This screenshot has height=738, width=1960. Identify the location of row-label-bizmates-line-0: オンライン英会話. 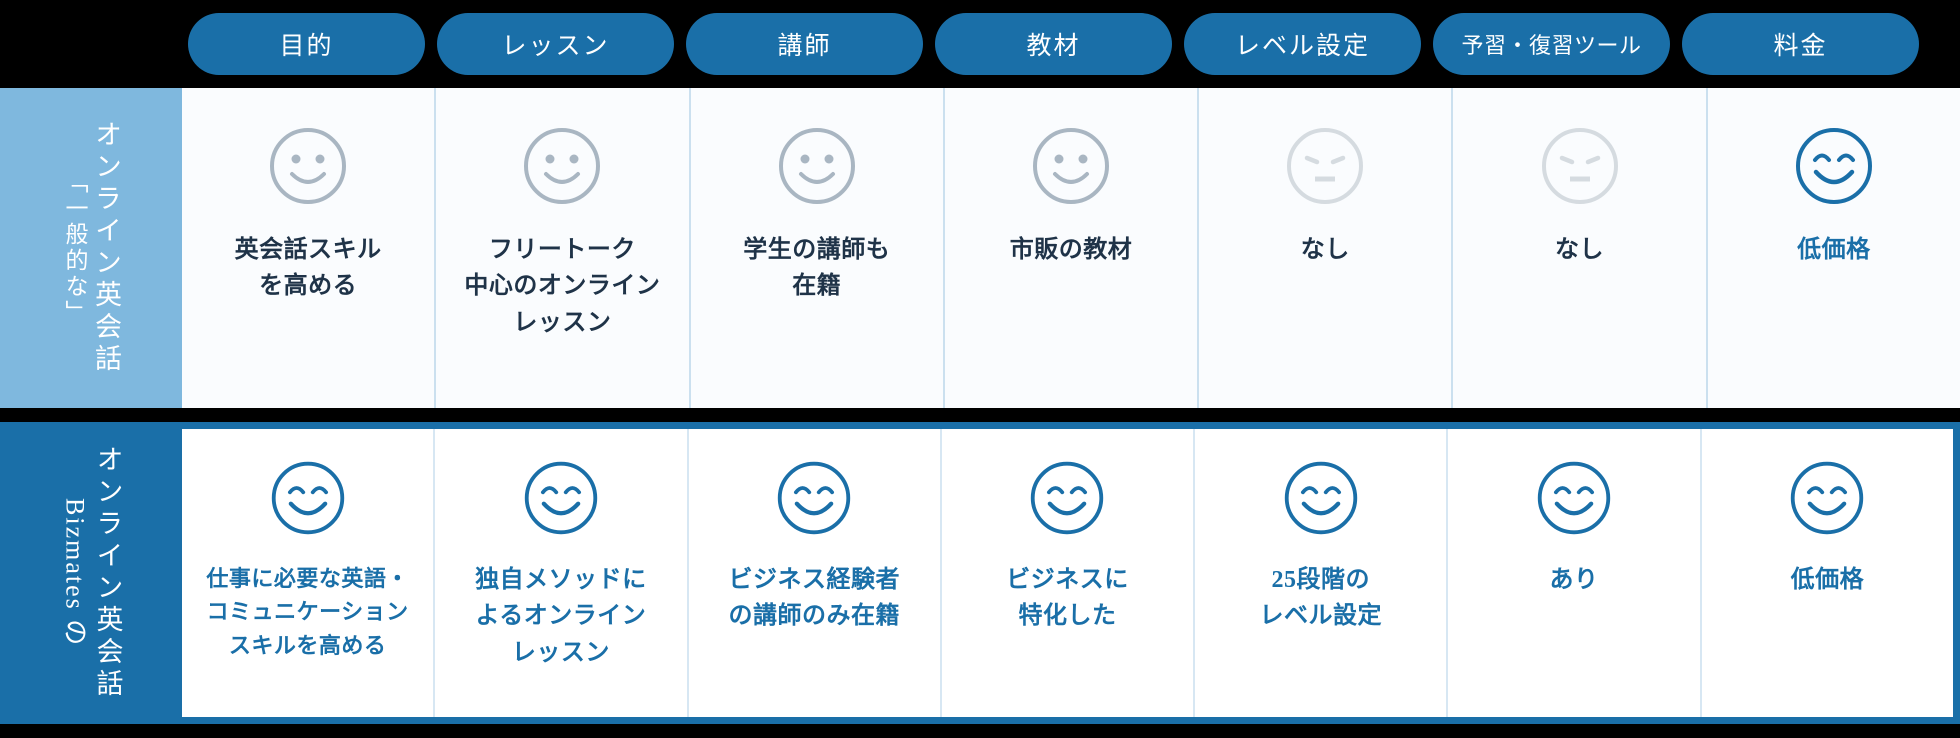
(107, 573).